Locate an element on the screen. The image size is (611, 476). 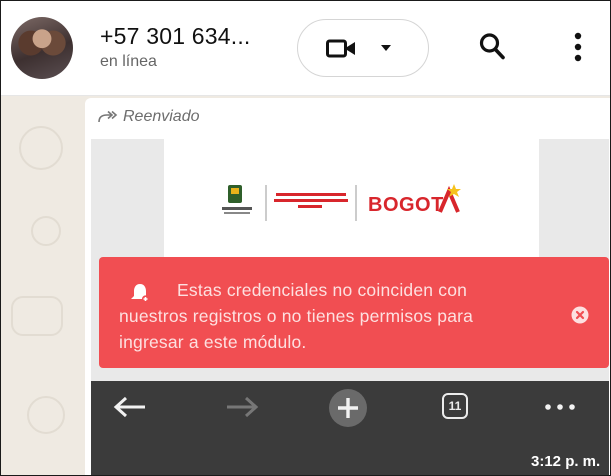
back-arrow-icon is located at coordinates (130, 407).